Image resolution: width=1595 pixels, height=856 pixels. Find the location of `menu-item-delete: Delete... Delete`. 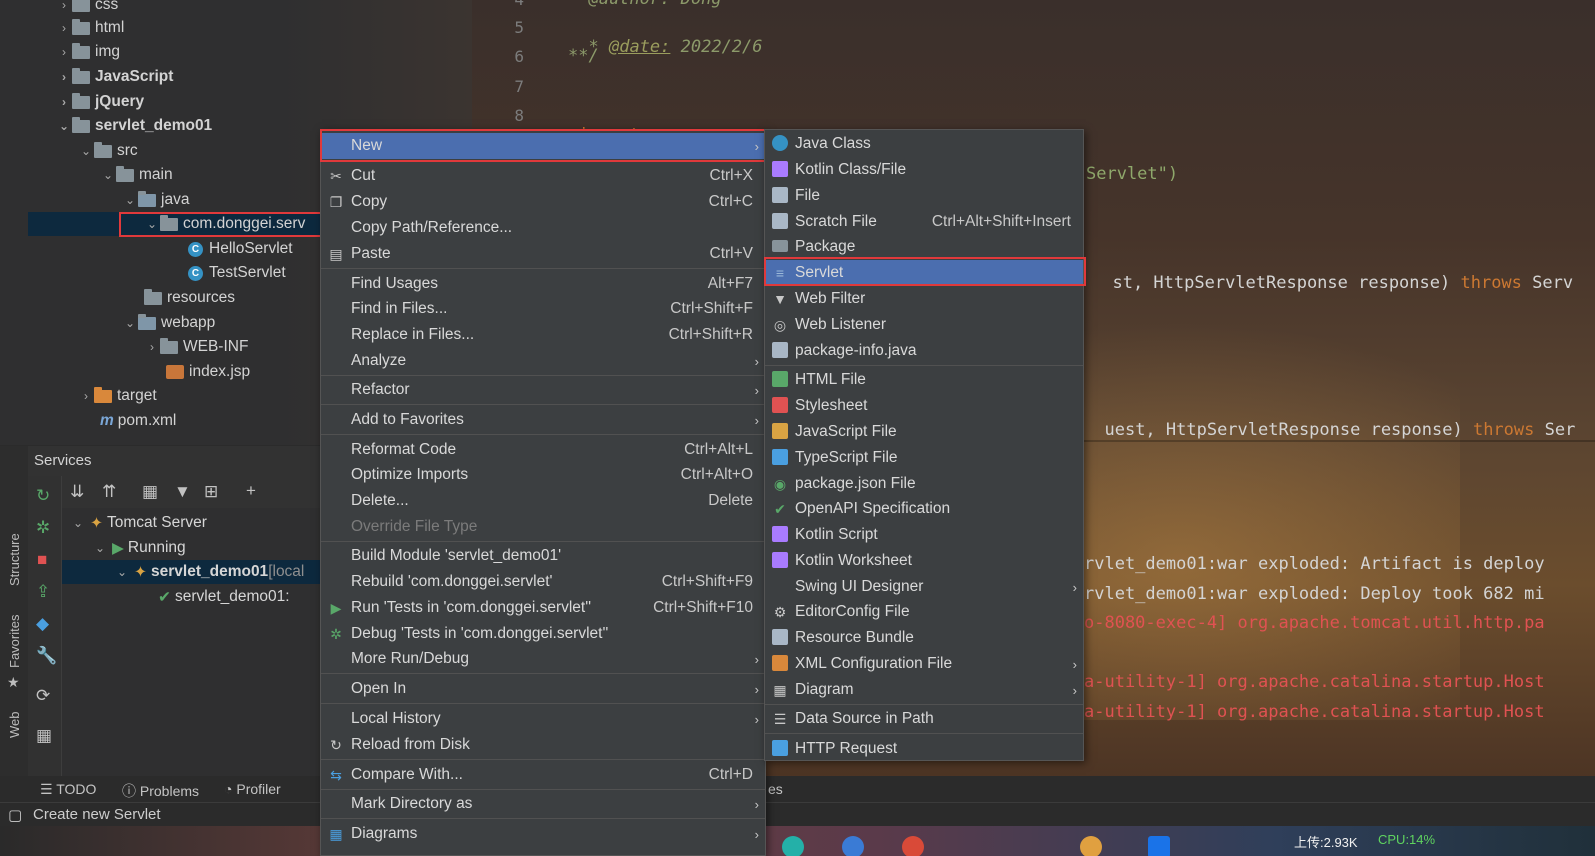

menu-item-delete: Delete... Delete is located at coordinates (543, 501).